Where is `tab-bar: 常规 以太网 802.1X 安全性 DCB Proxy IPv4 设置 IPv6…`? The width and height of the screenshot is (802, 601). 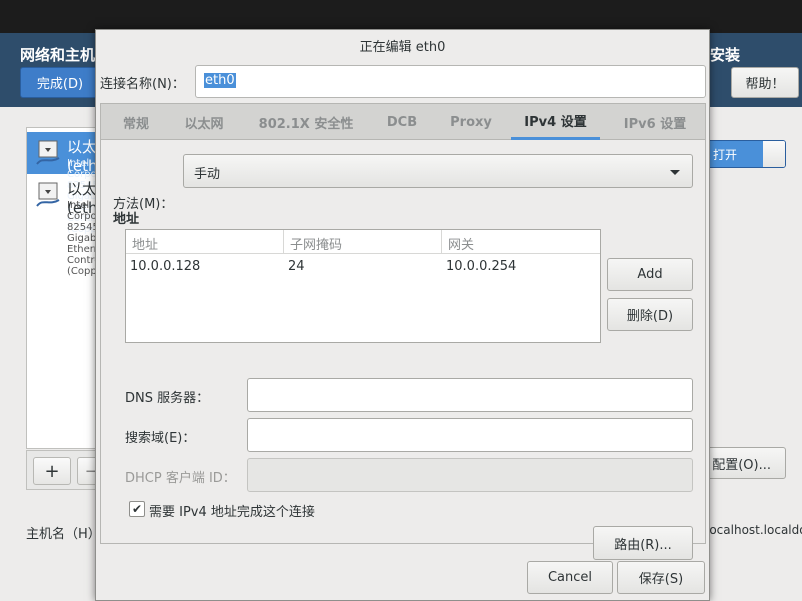 tab-bar: 常规 以太网 802.1X 安全性 DCB Proxy IPv4 设置 IPv6… is located at coordinates (403, 122).